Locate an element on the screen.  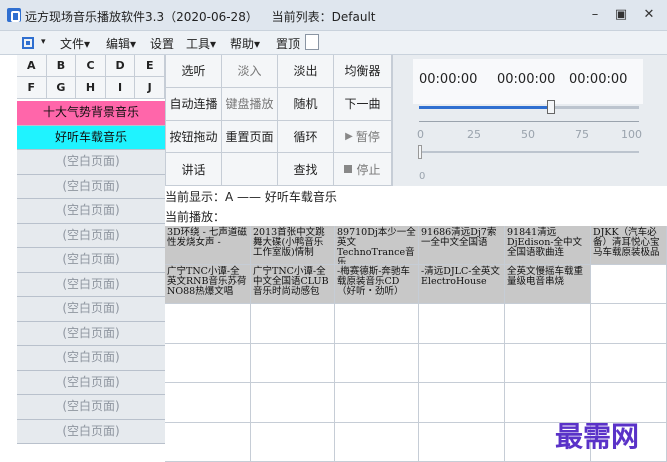
loop-button: 循环 is located at coordinates (306, 137).